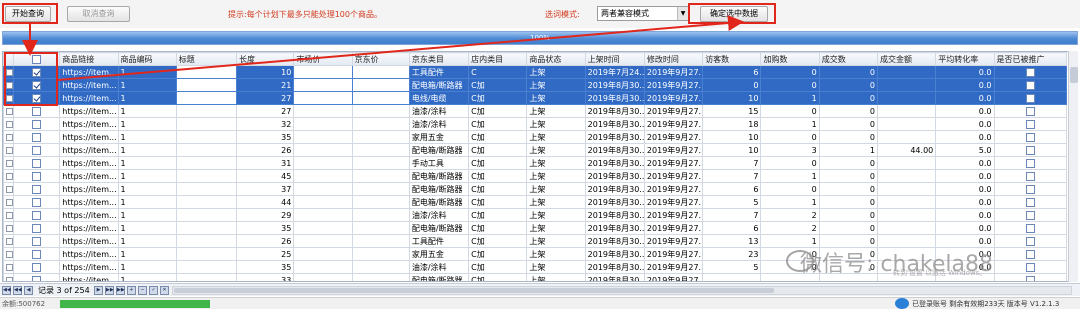 The width and height of the screenshot is (1080, 309). What do you see at coordinates (323, 59) in the screenshot?
I see `column-header: 市场价` at bounding box center [323, 59].